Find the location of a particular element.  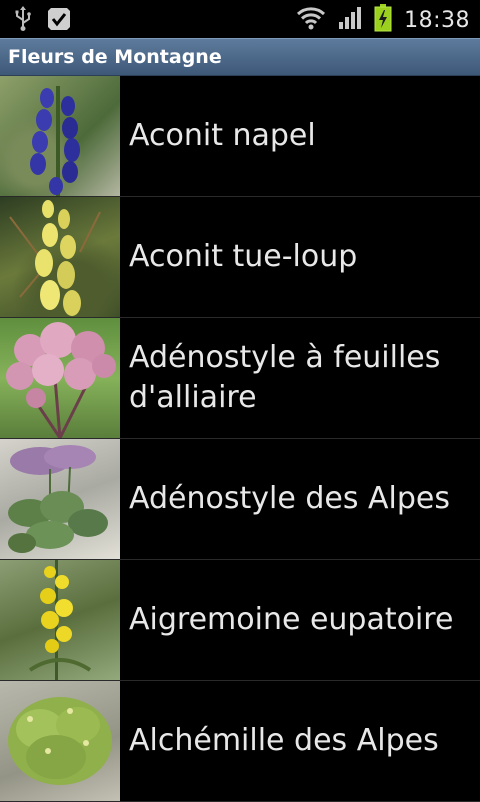

flower-name: Aconit napel is located at coordinates (222, 135).